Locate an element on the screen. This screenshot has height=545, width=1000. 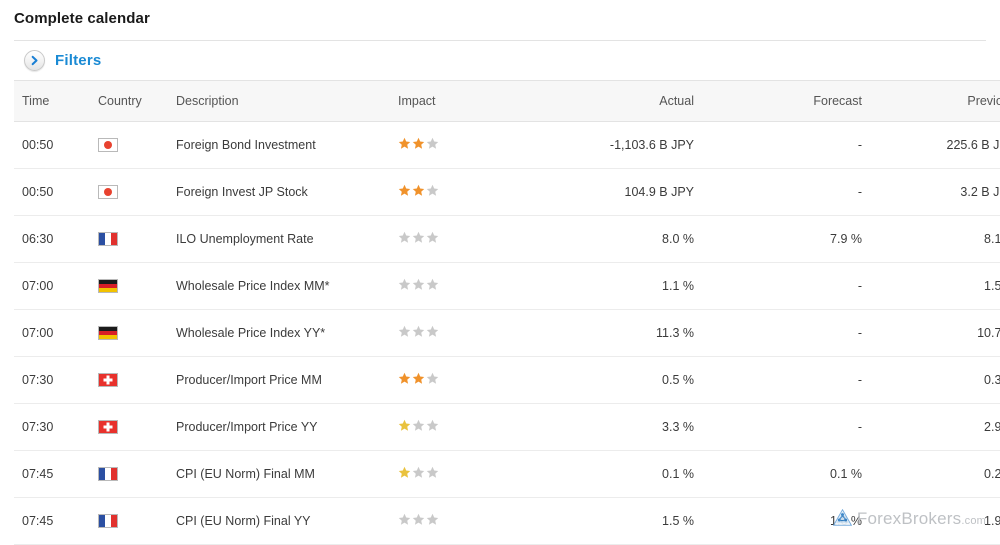
column-header-time: Time is located at coordinates (55, 101).